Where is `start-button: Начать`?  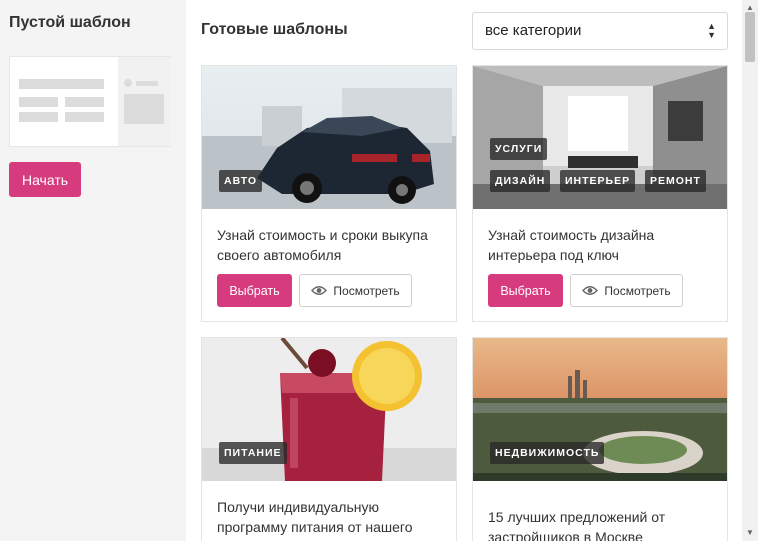 start-button: Начать is located at coordinates (45, 179).